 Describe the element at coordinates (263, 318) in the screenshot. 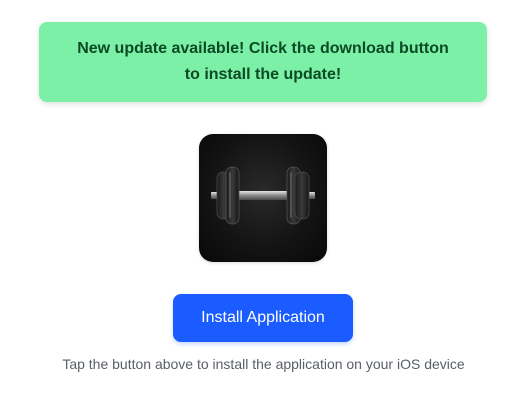

I see `install-application-button: Install Application` at that location.